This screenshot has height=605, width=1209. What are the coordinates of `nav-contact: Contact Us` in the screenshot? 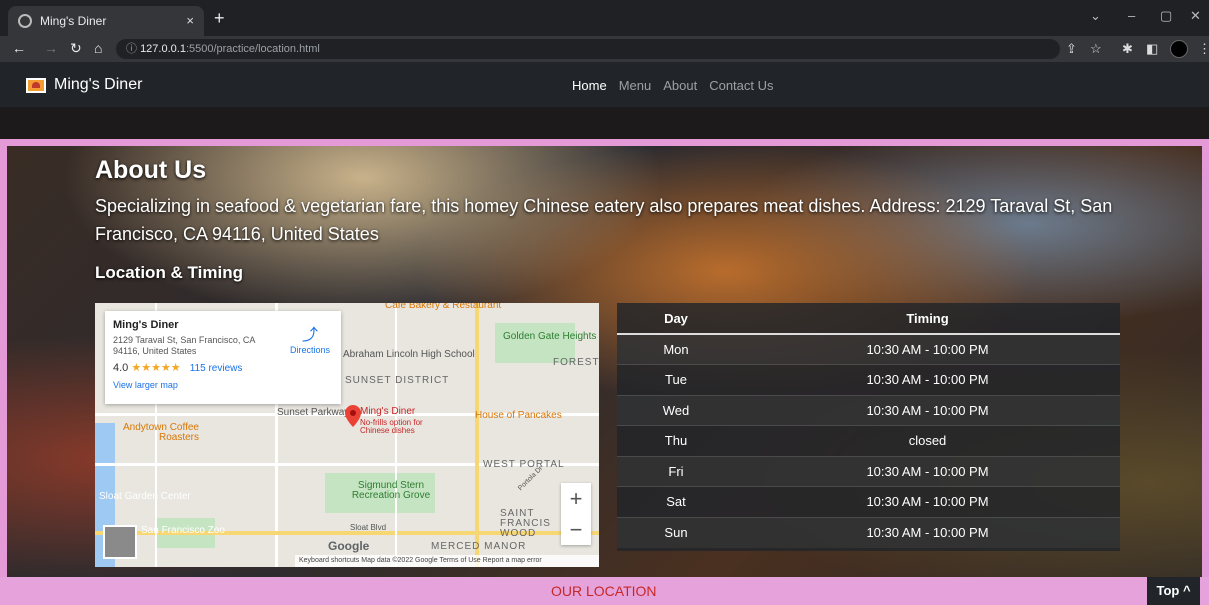 It's located at (741, 85).